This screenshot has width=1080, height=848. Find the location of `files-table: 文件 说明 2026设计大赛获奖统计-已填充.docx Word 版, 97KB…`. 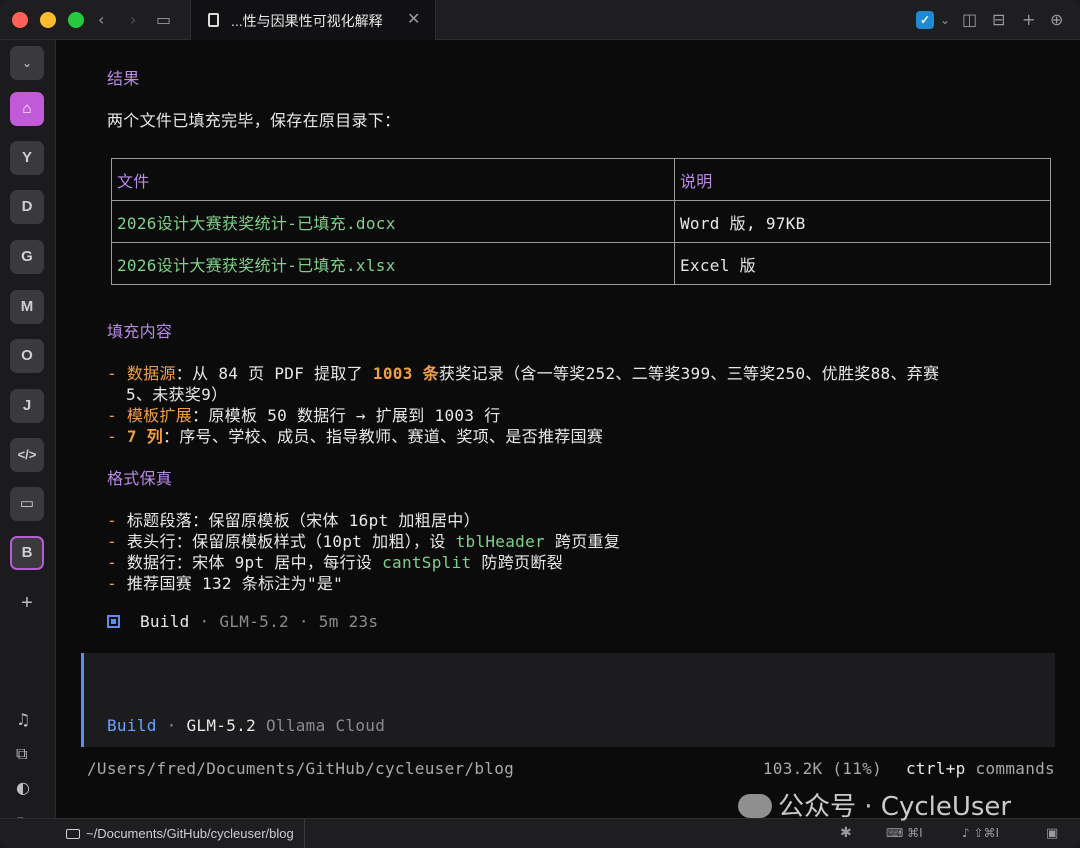

files-table: 文件 说明 2026设计大赛获奖统计-已填充.docx Word 版, 97KB… is located at coordinates (581, 221).